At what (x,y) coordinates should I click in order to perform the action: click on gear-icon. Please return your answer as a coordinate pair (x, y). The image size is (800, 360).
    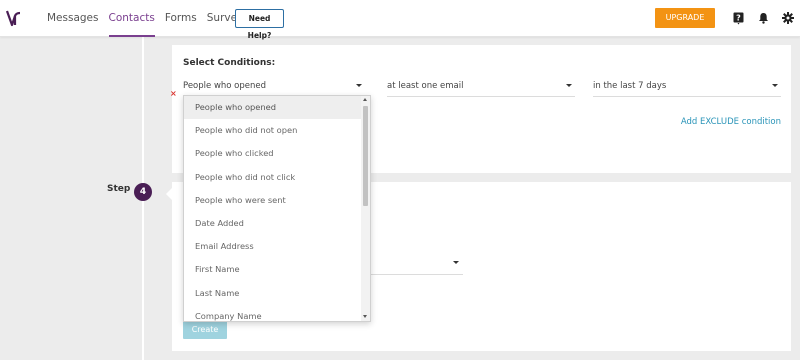
    Looking at the image, I should click on (788, 18).